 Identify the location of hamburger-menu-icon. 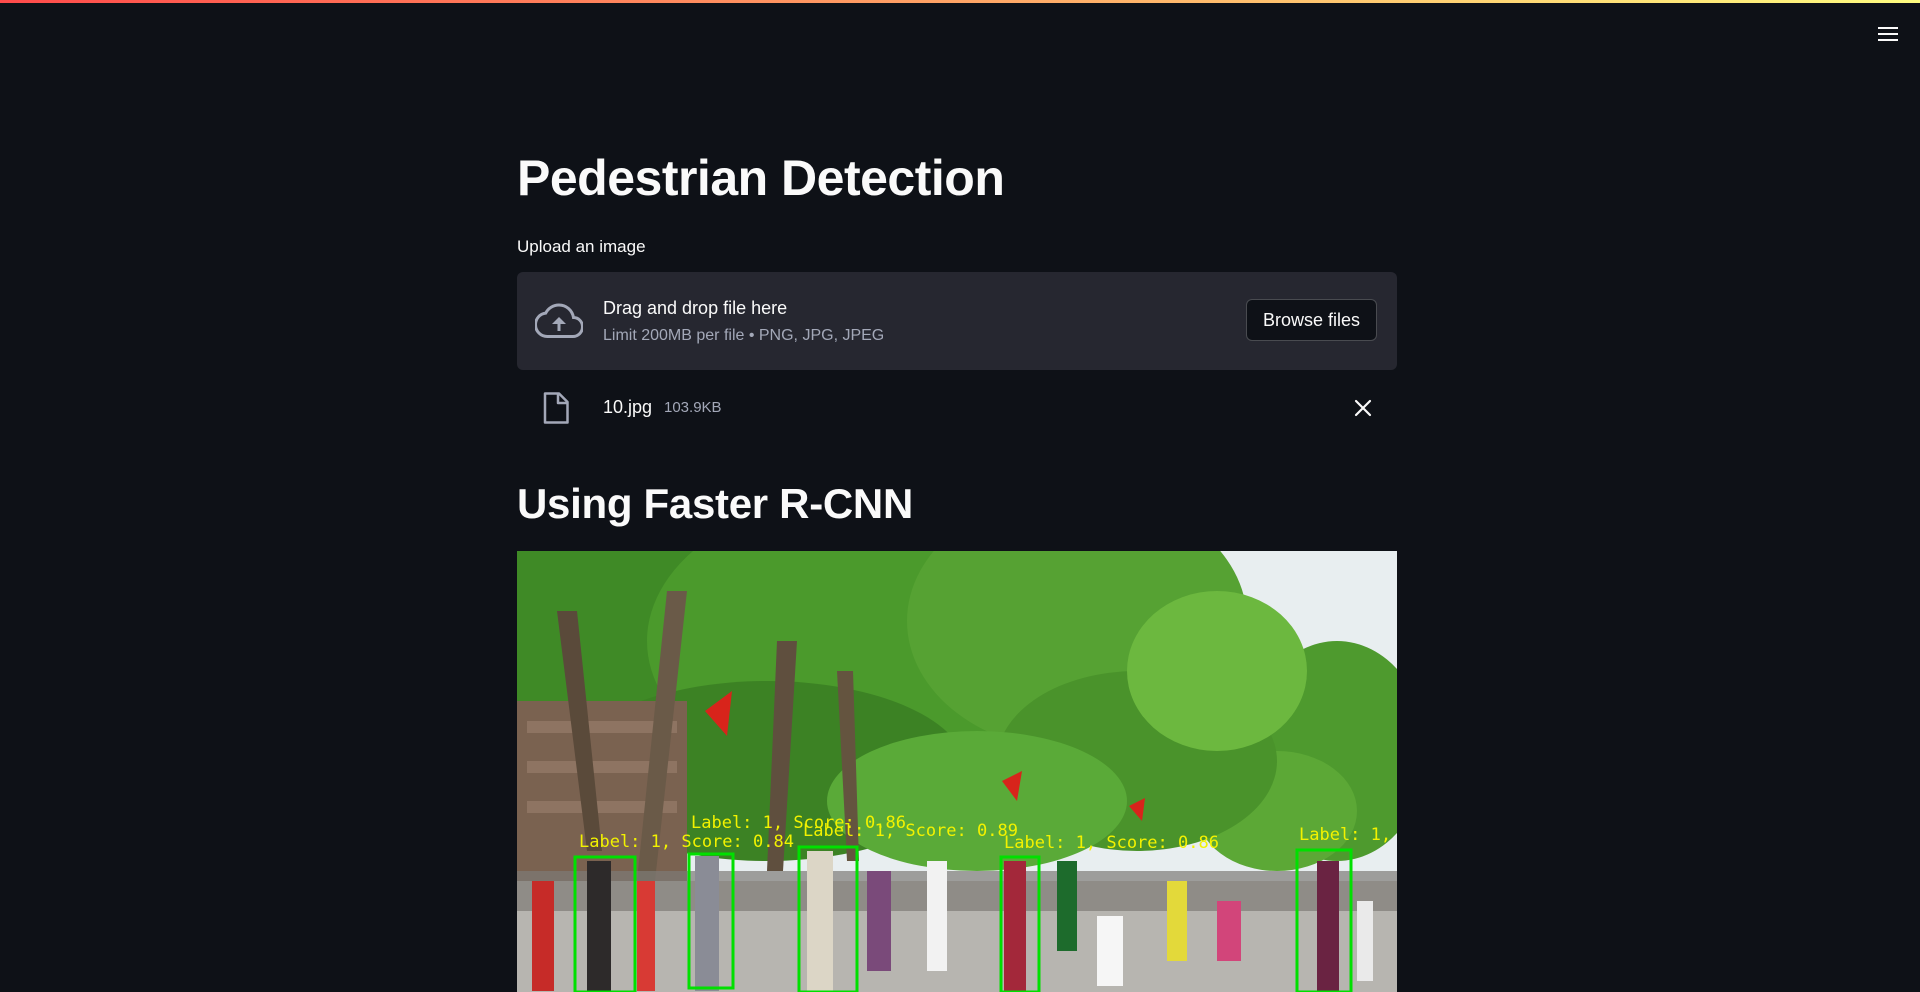
(1888, 34).